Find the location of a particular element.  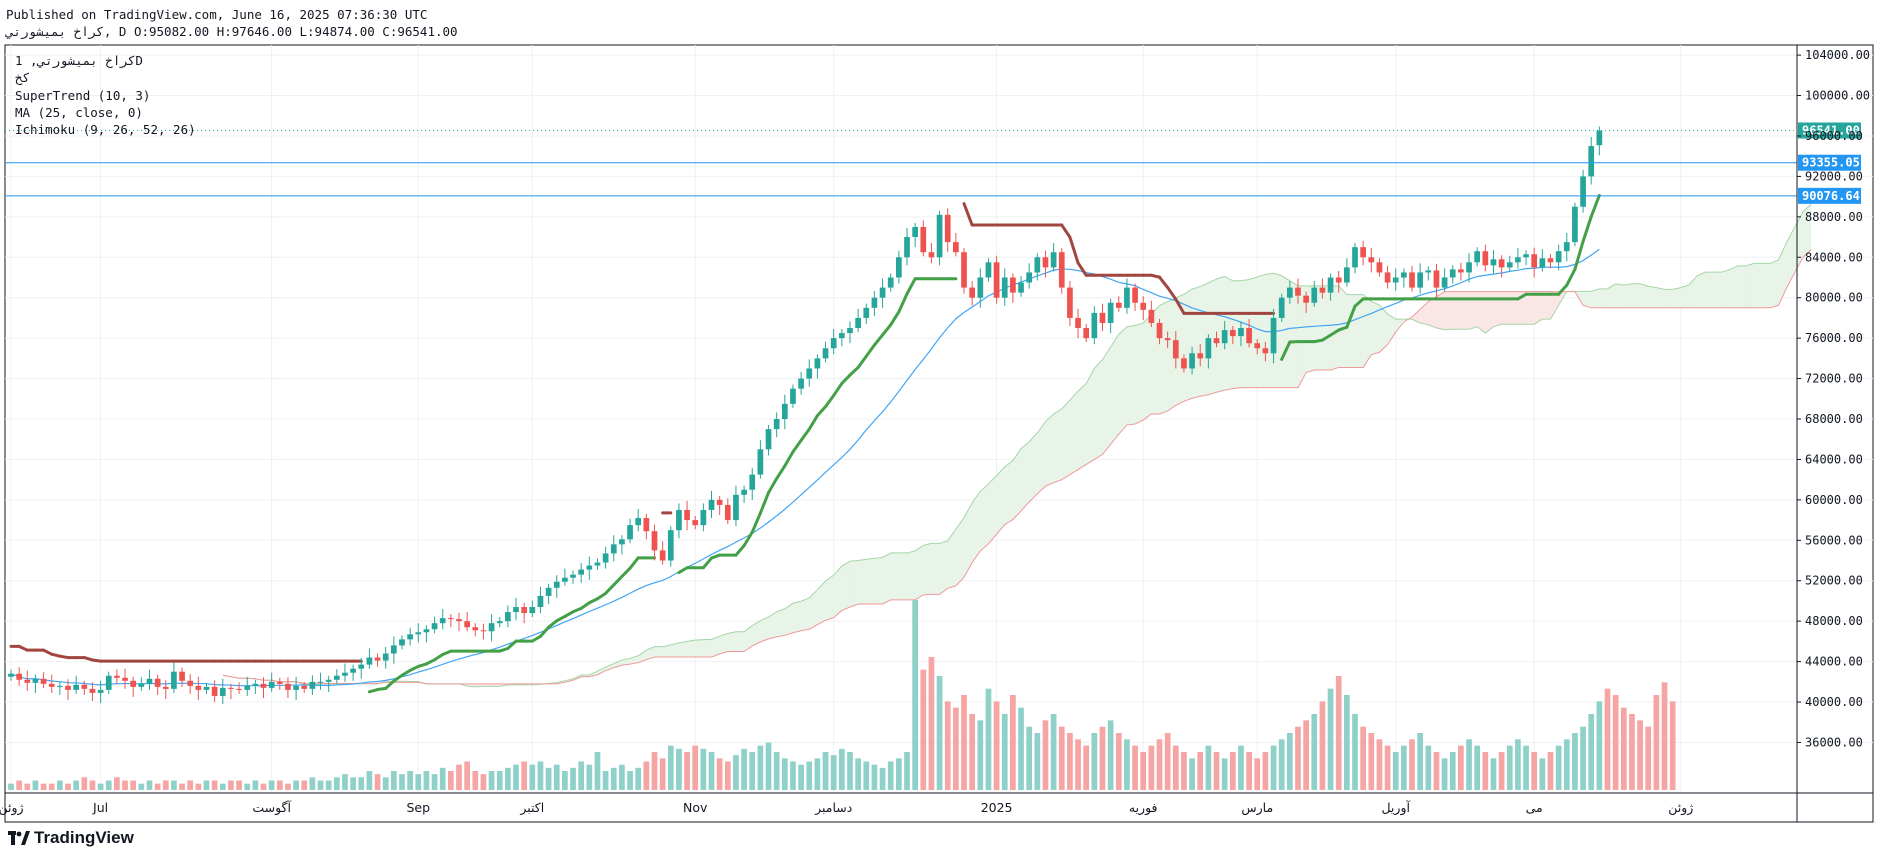

y-tick-label: 84000.00 is located at coordinates (1834, 257).